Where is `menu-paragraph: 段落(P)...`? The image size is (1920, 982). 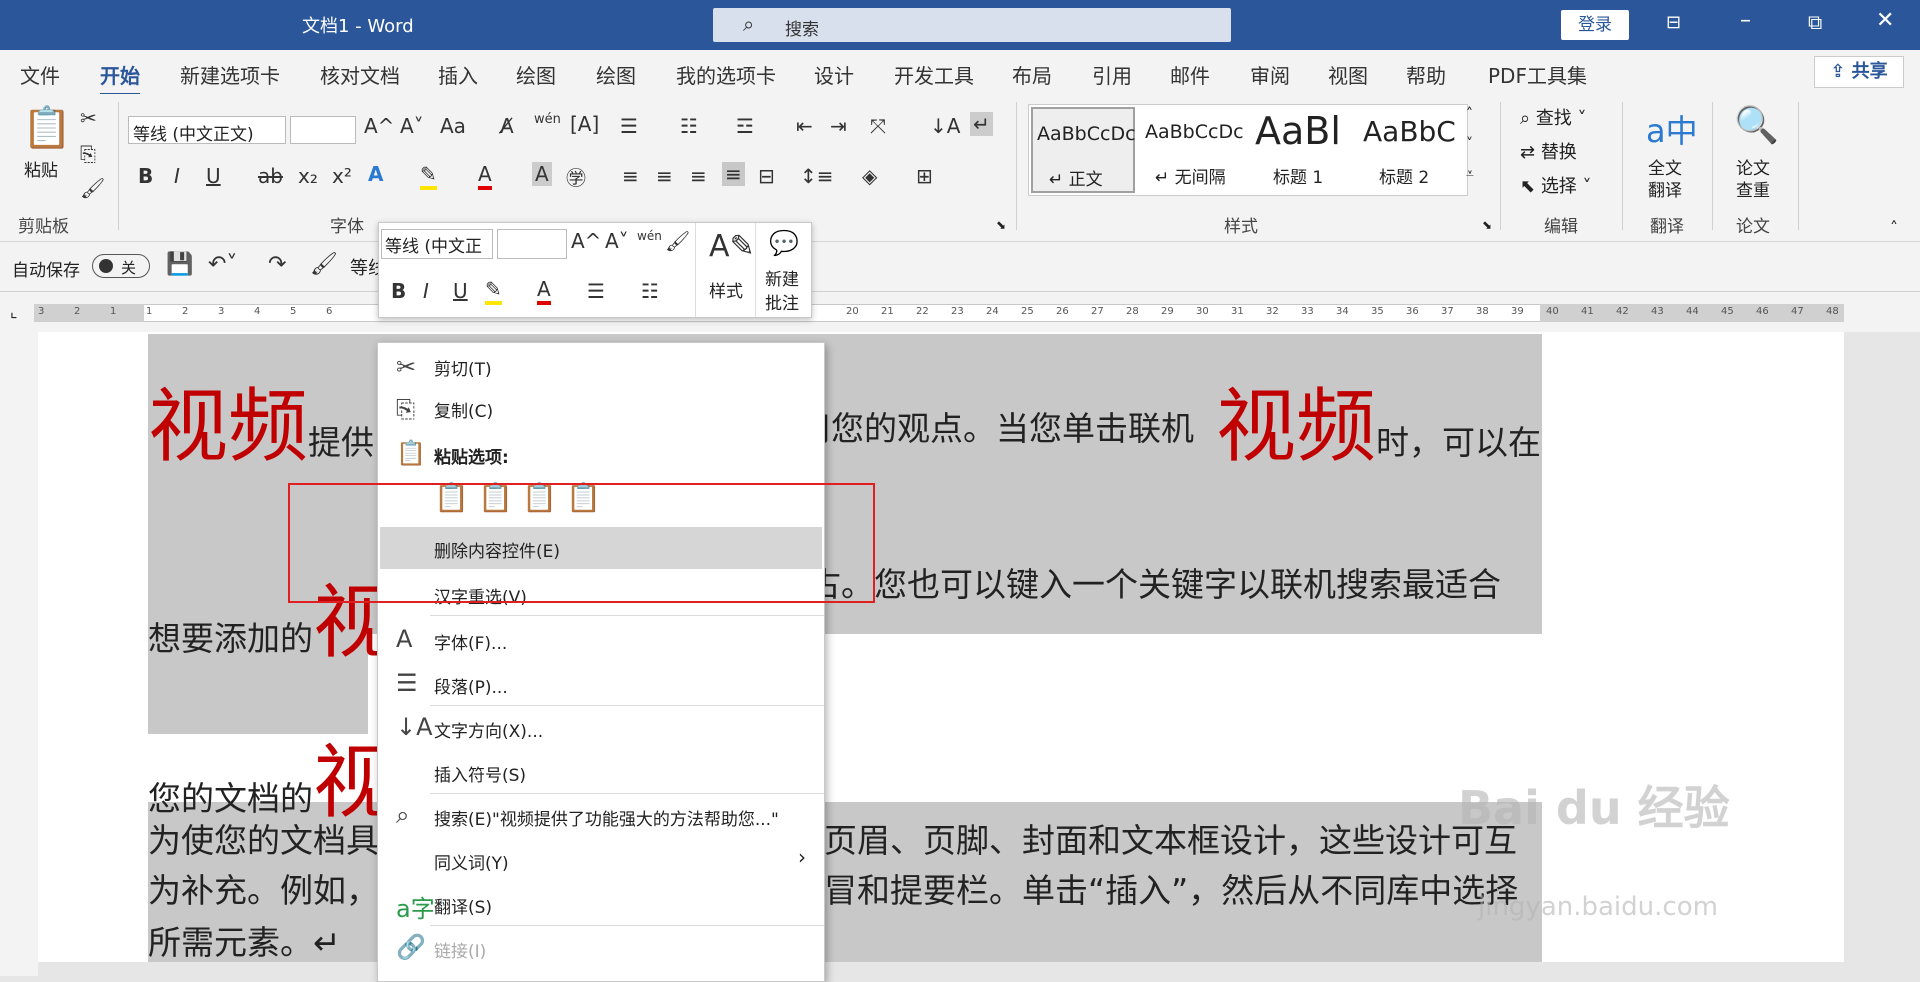 menu-paragraph: 段落(P)... is located at coordinates (471, 685).